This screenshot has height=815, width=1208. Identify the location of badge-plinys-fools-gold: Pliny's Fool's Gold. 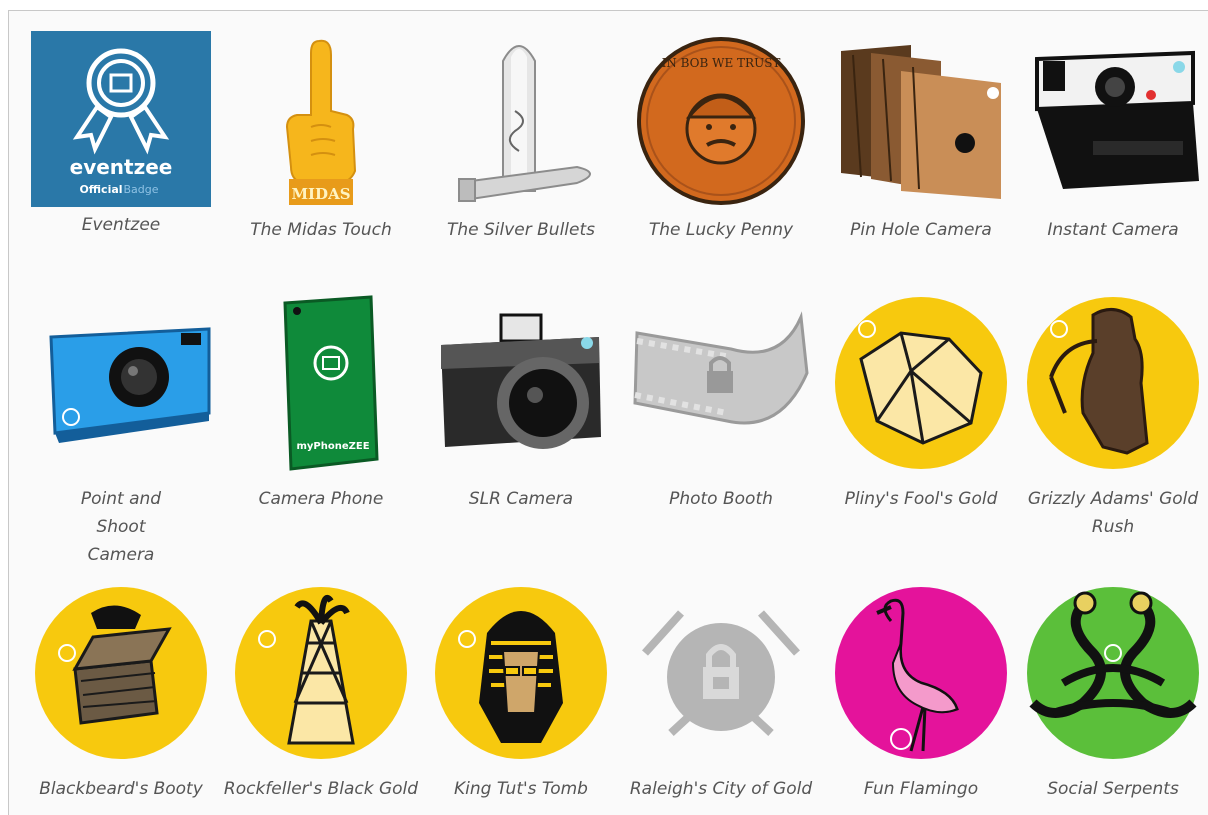
(921, 423).